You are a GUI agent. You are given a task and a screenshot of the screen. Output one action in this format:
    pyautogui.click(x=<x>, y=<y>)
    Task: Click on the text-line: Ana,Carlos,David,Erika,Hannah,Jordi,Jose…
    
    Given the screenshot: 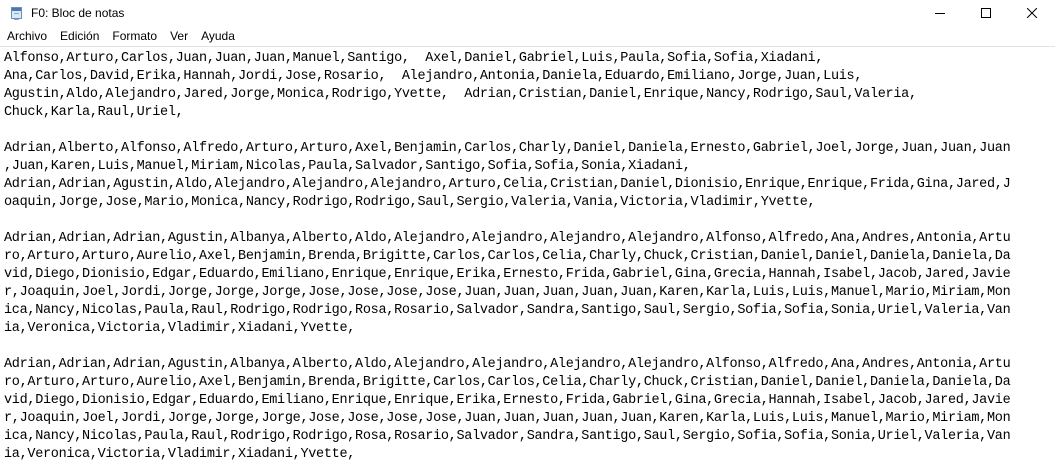 What is the action you would take?
    pyautogui.click(x=433, y=76)
    